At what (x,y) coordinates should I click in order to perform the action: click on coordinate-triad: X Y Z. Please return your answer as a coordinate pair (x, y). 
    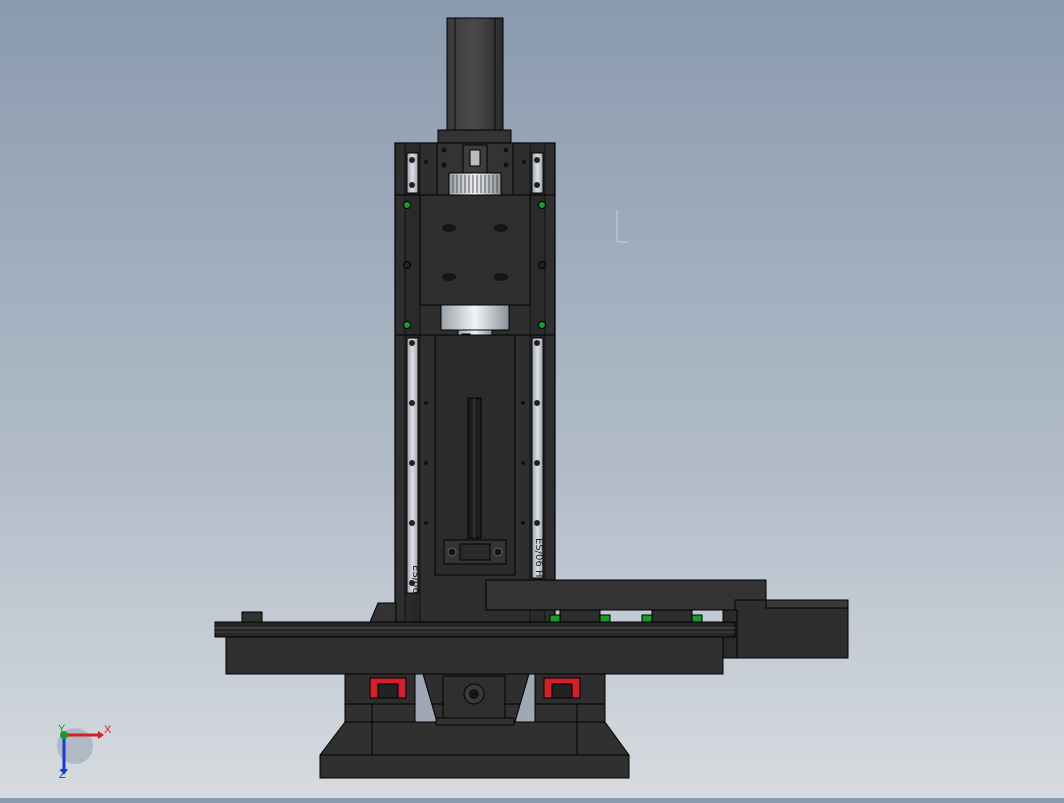
    Looking at the image, I should click on (84, 752).